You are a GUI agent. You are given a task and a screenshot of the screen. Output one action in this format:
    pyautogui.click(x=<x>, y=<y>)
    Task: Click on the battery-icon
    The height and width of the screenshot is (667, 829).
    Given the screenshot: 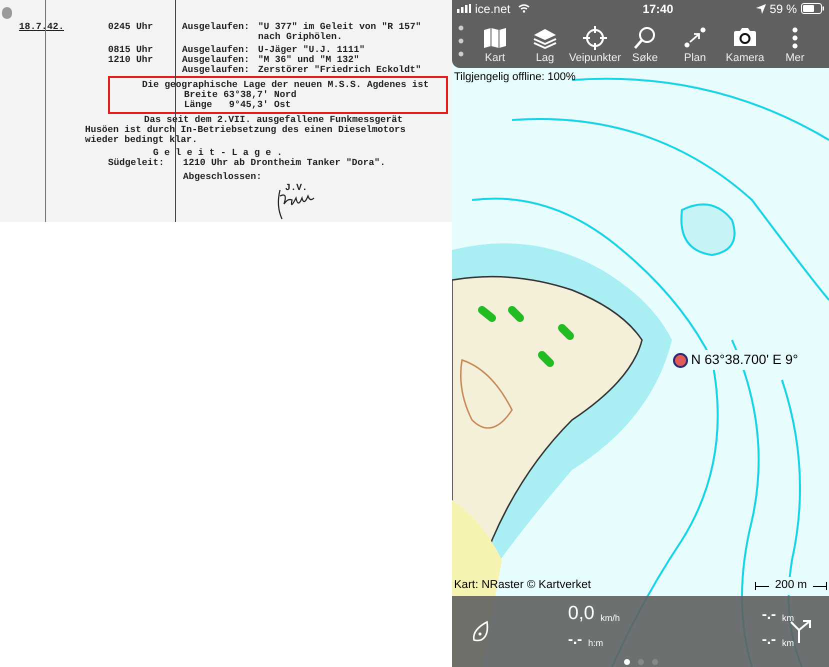 What is the action you would take?
    pyautogui.click(x=812, y=8)
    